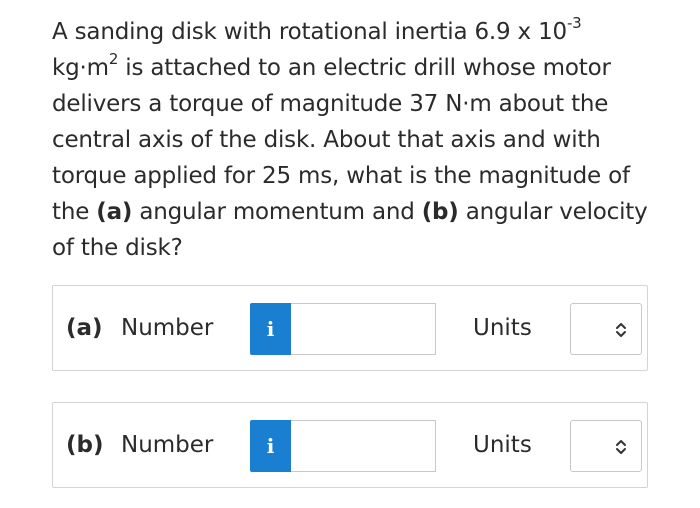  What do you see at coordinates (167, 445) in the screenshot?
I see `number-label-b: Number` at bounding box center [167, 445].